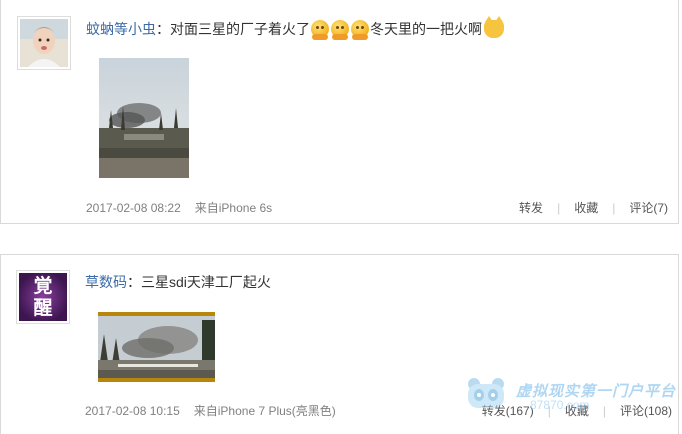  I want to click on timestamp: 2017-02-08 10:15, so click(132, 411).